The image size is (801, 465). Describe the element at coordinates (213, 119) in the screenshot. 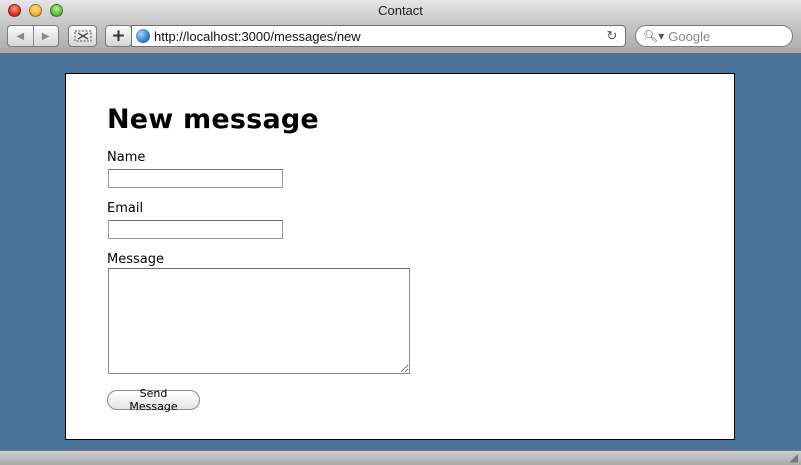

I see `page-title: New message` at that location.